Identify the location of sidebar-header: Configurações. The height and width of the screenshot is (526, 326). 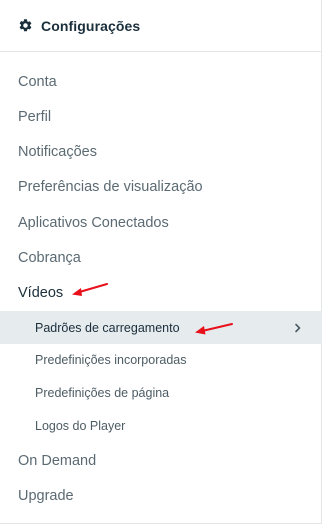
(160, 26).